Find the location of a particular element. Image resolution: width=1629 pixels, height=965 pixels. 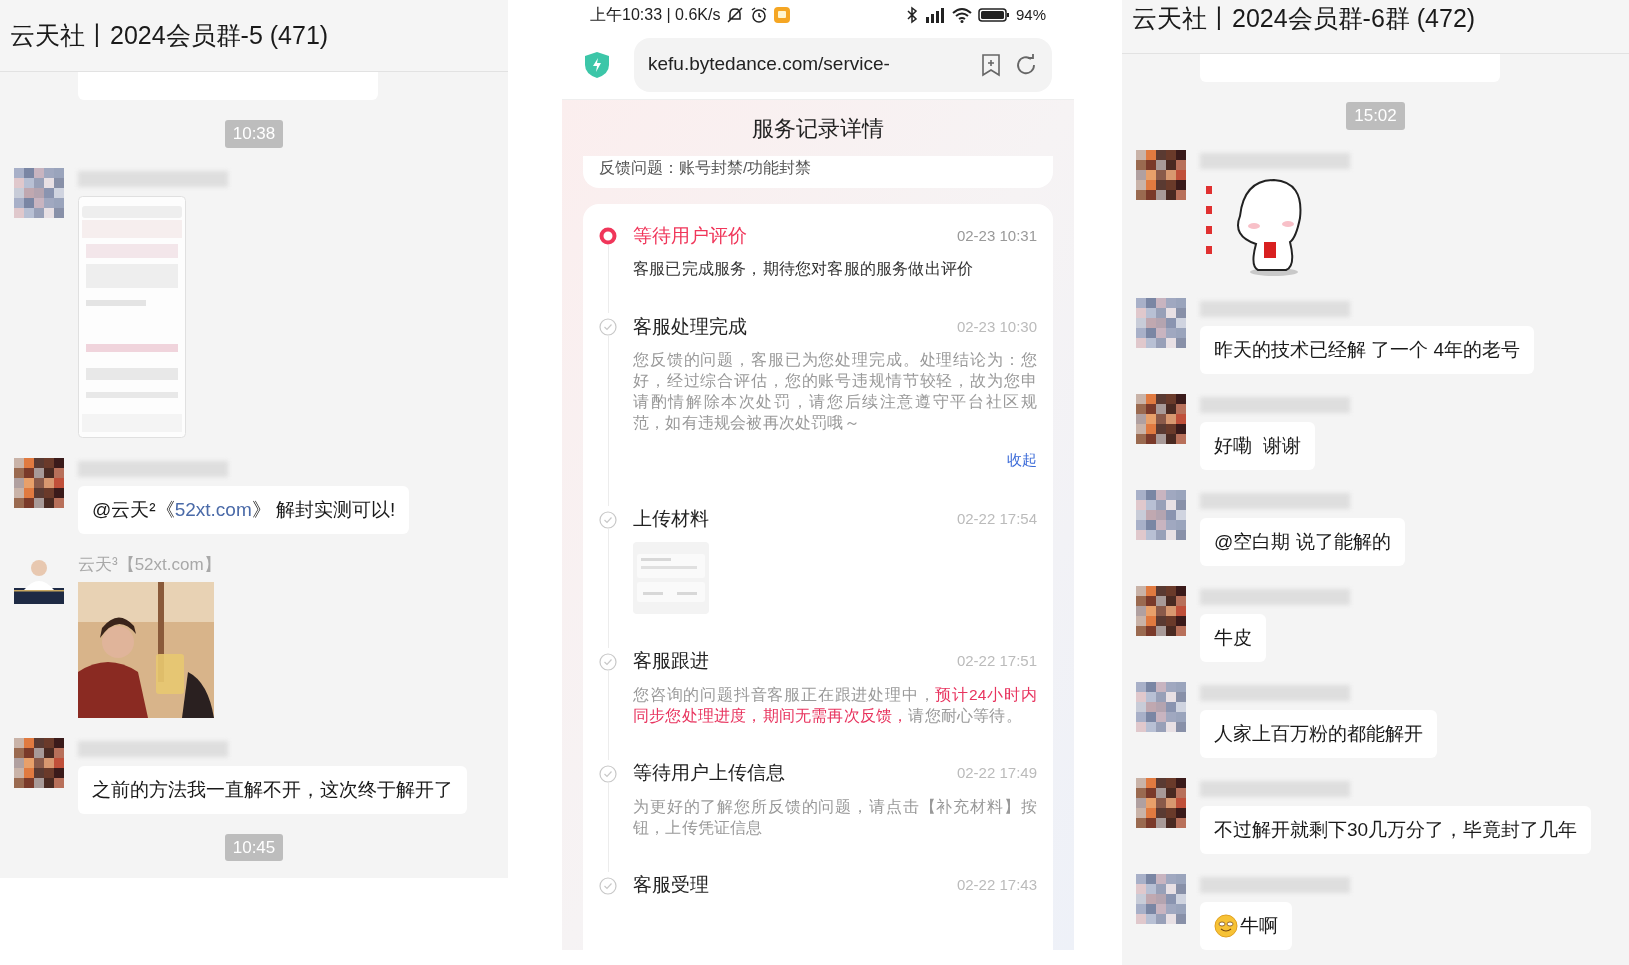

message-text: 之前的方法我一直解不开，这次终于解开了 is located at coordinates (272, 789).